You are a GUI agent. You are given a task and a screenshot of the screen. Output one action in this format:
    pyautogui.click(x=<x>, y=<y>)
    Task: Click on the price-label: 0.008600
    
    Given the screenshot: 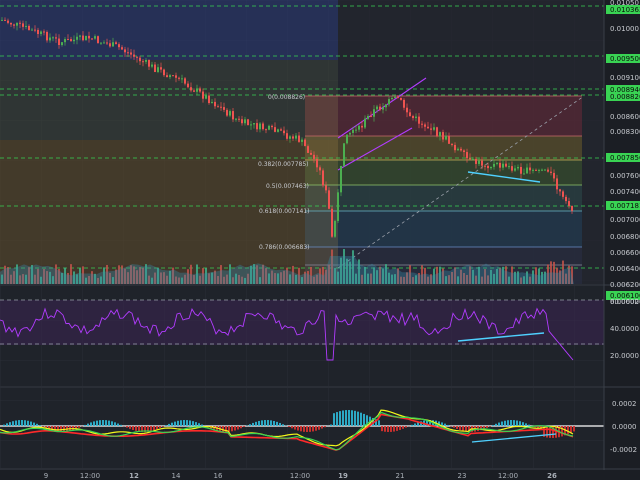 What is the action you would take?
    pyautogui.click(x=625, y=117)
    